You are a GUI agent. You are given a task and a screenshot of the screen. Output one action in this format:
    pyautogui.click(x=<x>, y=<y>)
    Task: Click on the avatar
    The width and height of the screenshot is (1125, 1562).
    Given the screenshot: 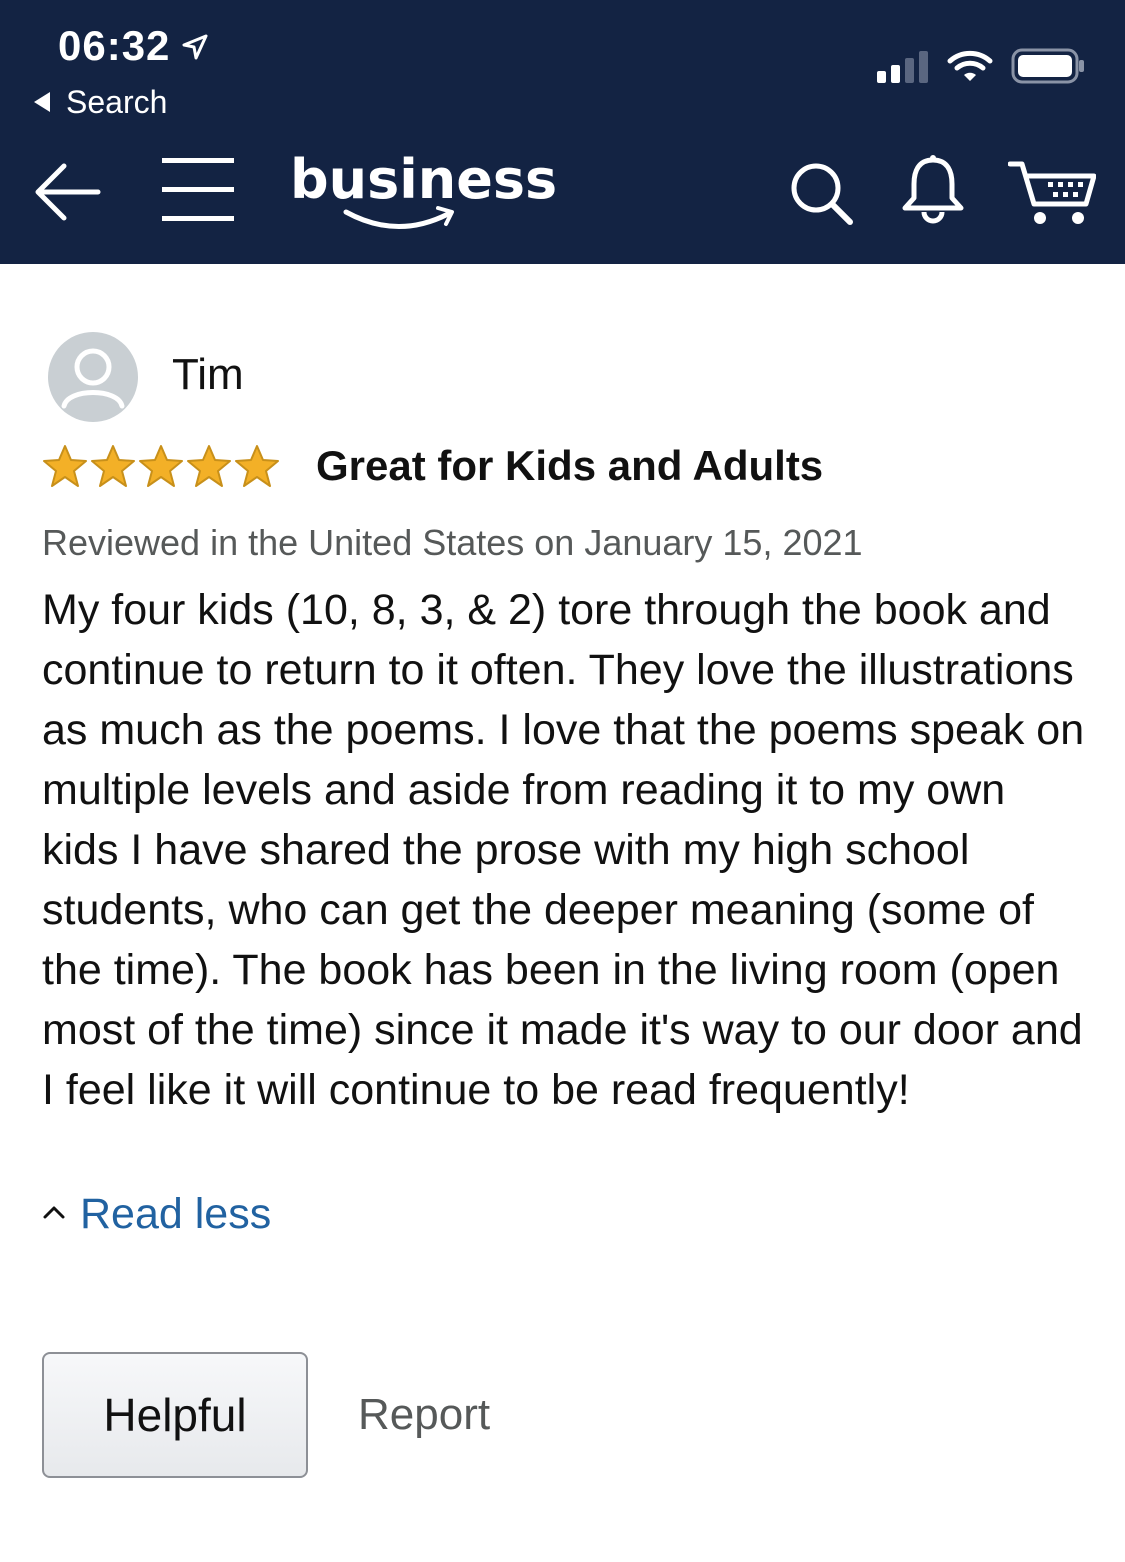 What is the action you would take?
    pyautogui.click(x=93, y=377)
    